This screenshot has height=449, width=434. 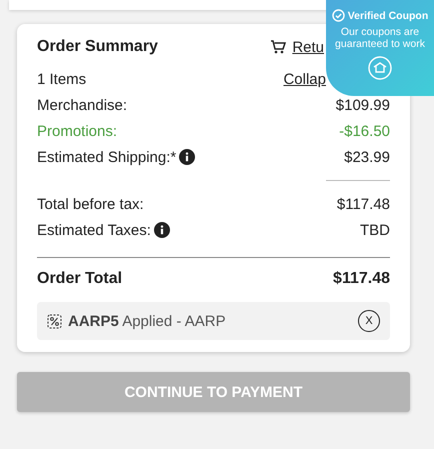 What do you see at coordinates (363, 105) in the screenshot?
I see `line-value: $109.99` at bounding box center [363, 105].